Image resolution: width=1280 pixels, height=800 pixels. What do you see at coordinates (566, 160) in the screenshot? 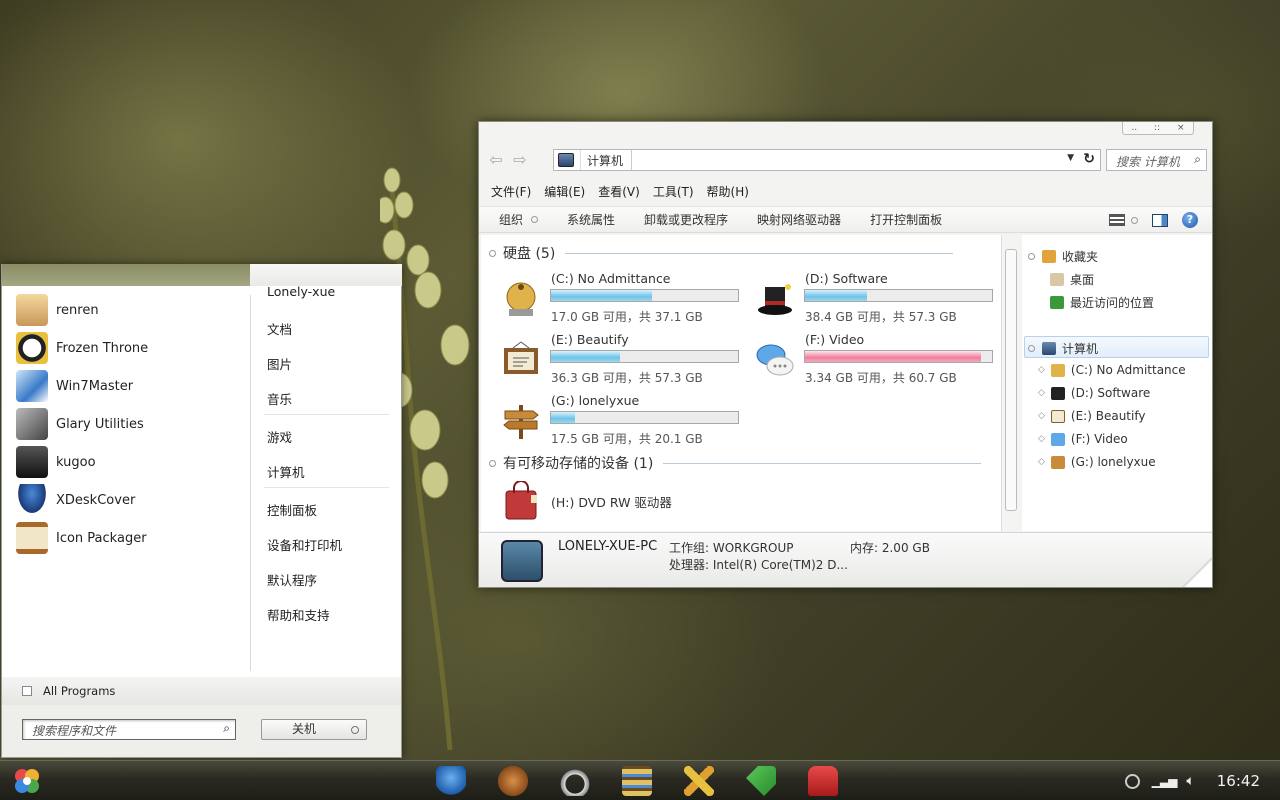
I see `computer-icon` at bounding box center [566, 160].